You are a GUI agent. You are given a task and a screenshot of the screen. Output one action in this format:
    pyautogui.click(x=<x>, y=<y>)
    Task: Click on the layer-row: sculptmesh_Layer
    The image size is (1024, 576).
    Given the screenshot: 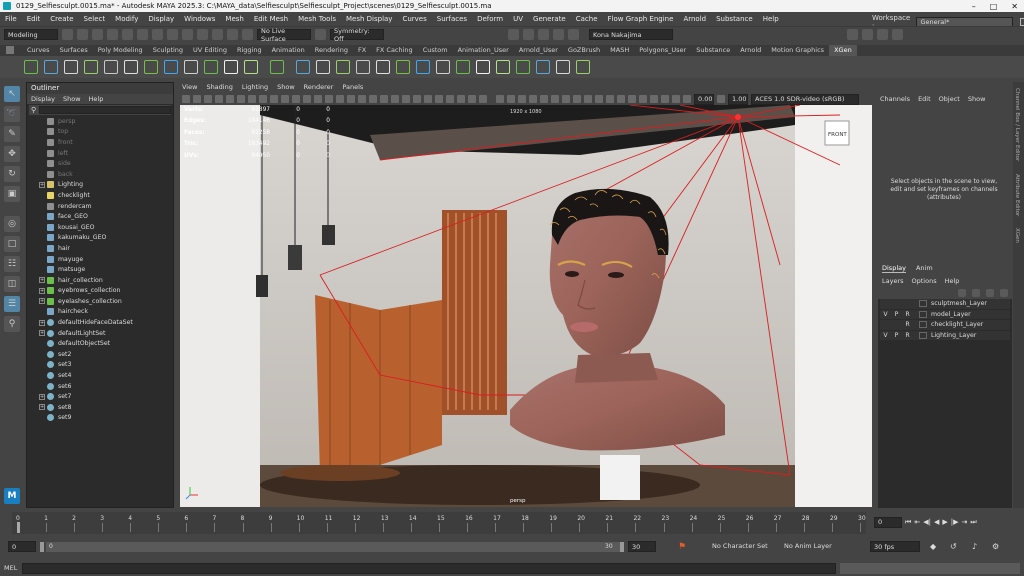 What is the action you would take?
    pyautogui.click(x=945, y=304)
    